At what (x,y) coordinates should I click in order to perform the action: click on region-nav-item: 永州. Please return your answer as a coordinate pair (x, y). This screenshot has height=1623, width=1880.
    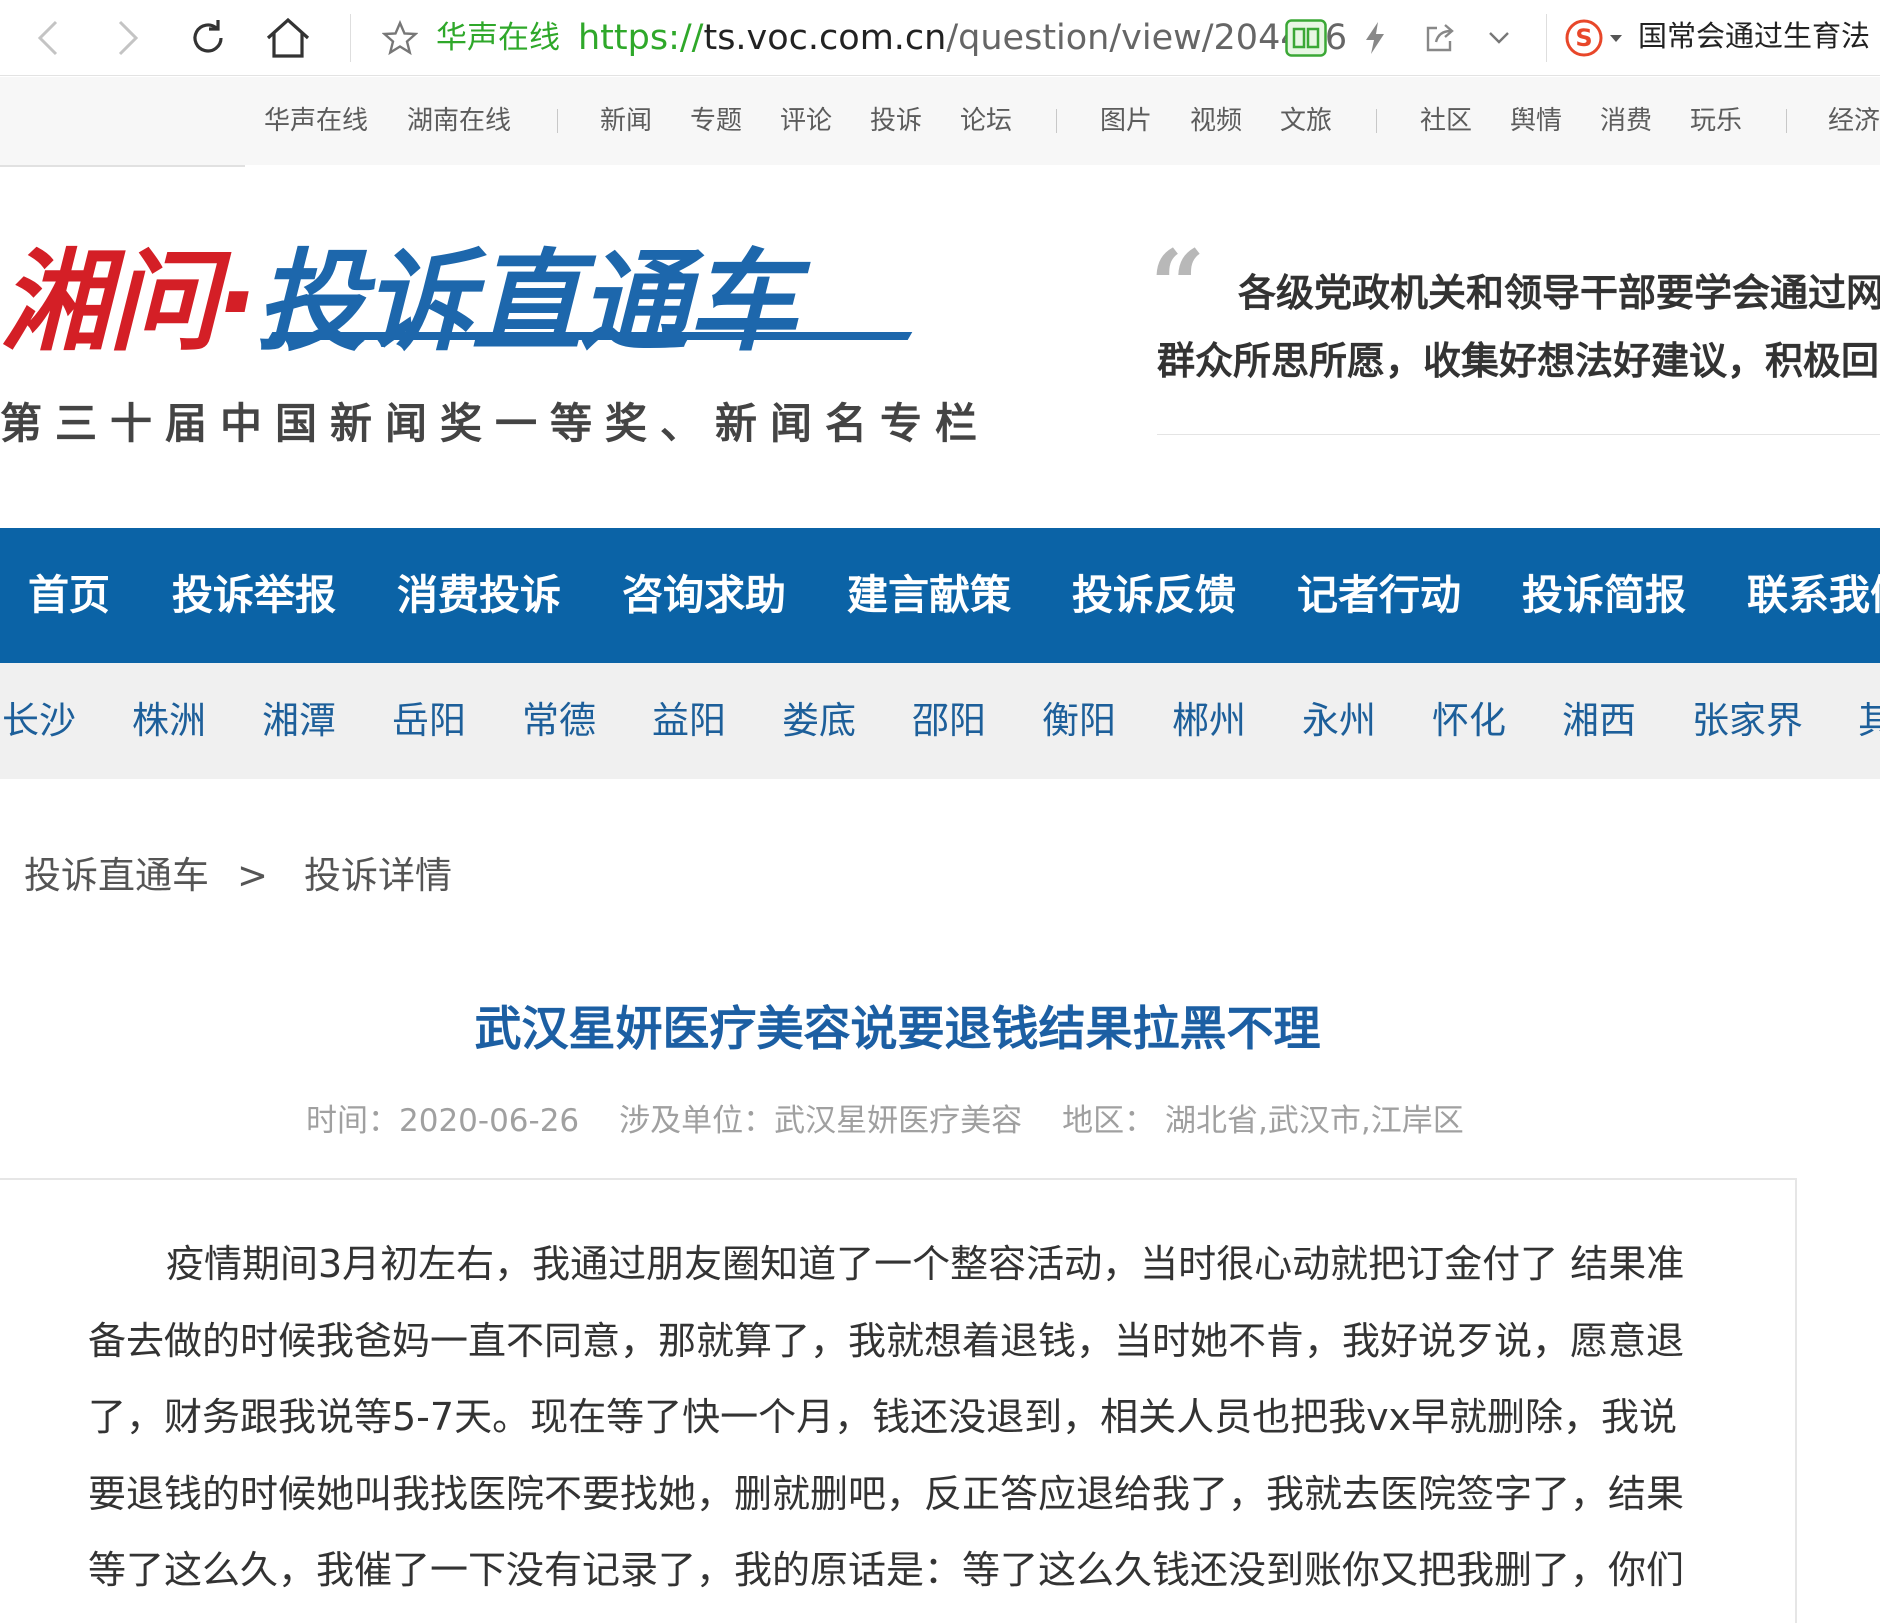
    Looking at the image, I should click on (1339, 721).